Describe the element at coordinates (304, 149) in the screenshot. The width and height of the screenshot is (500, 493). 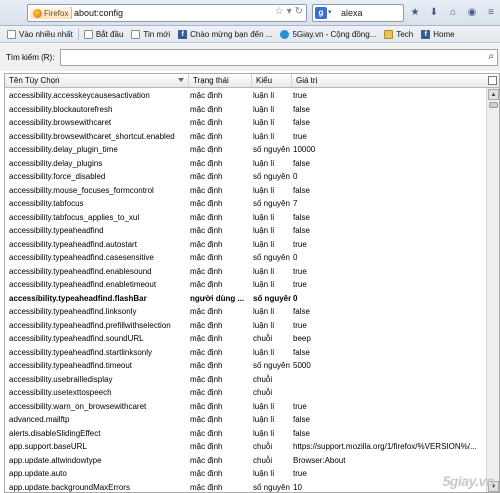
I see `pref-value: 10000` at that location.